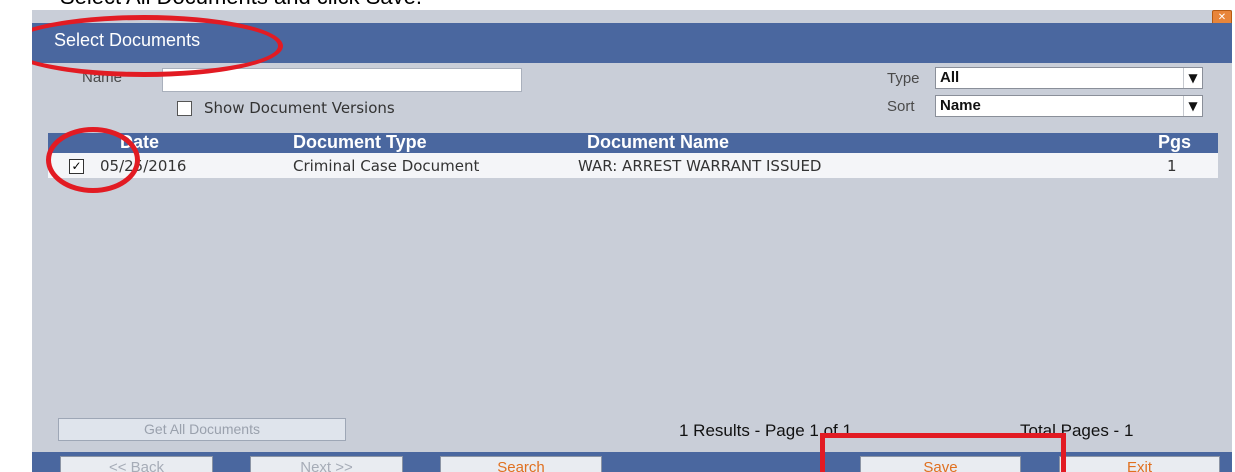  Describe the element at coordinates (326, 464) in the screenshot. I see `next-button: Next >>` at that location.